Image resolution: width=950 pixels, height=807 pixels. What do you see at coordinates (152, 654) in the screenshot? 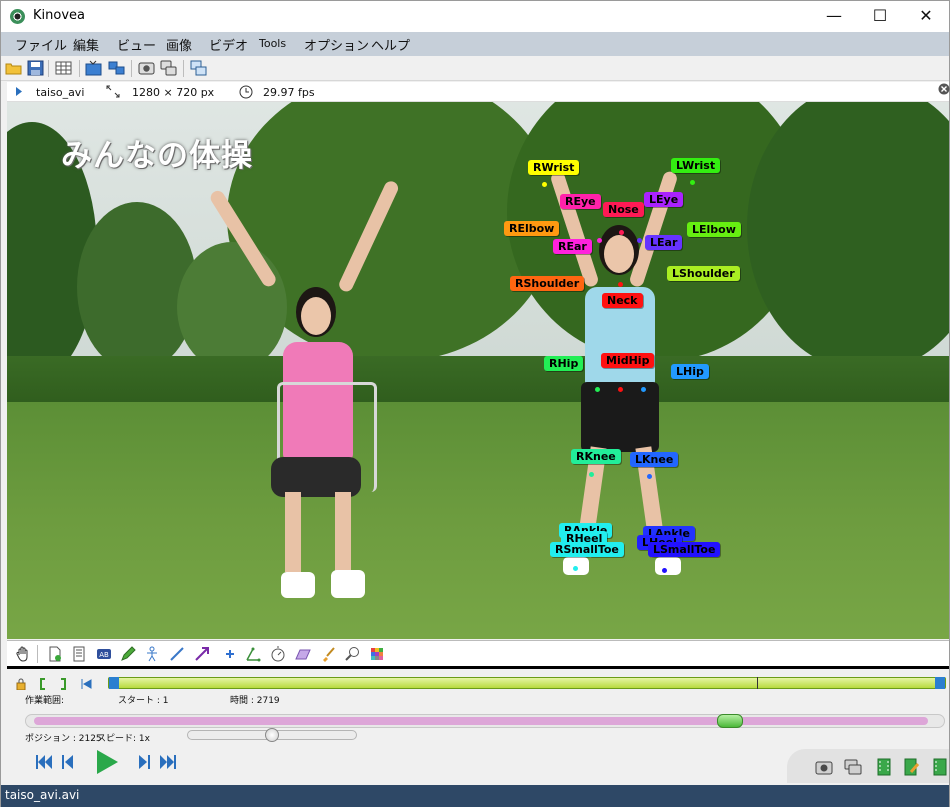
I see `human-model-icon` at bounding box center [152, 654].